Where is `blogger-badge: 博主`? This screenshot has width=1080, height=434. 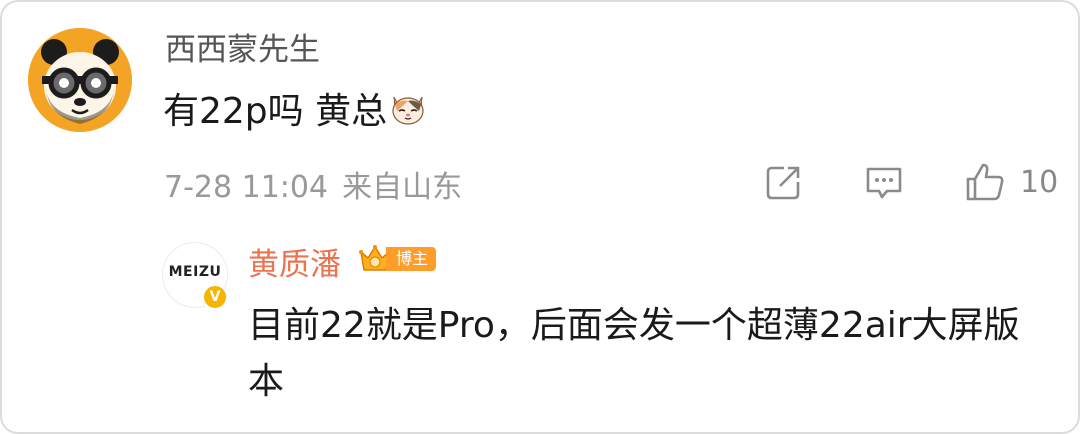 blogger-badge: 博主 is located at coordinates (397, 259).